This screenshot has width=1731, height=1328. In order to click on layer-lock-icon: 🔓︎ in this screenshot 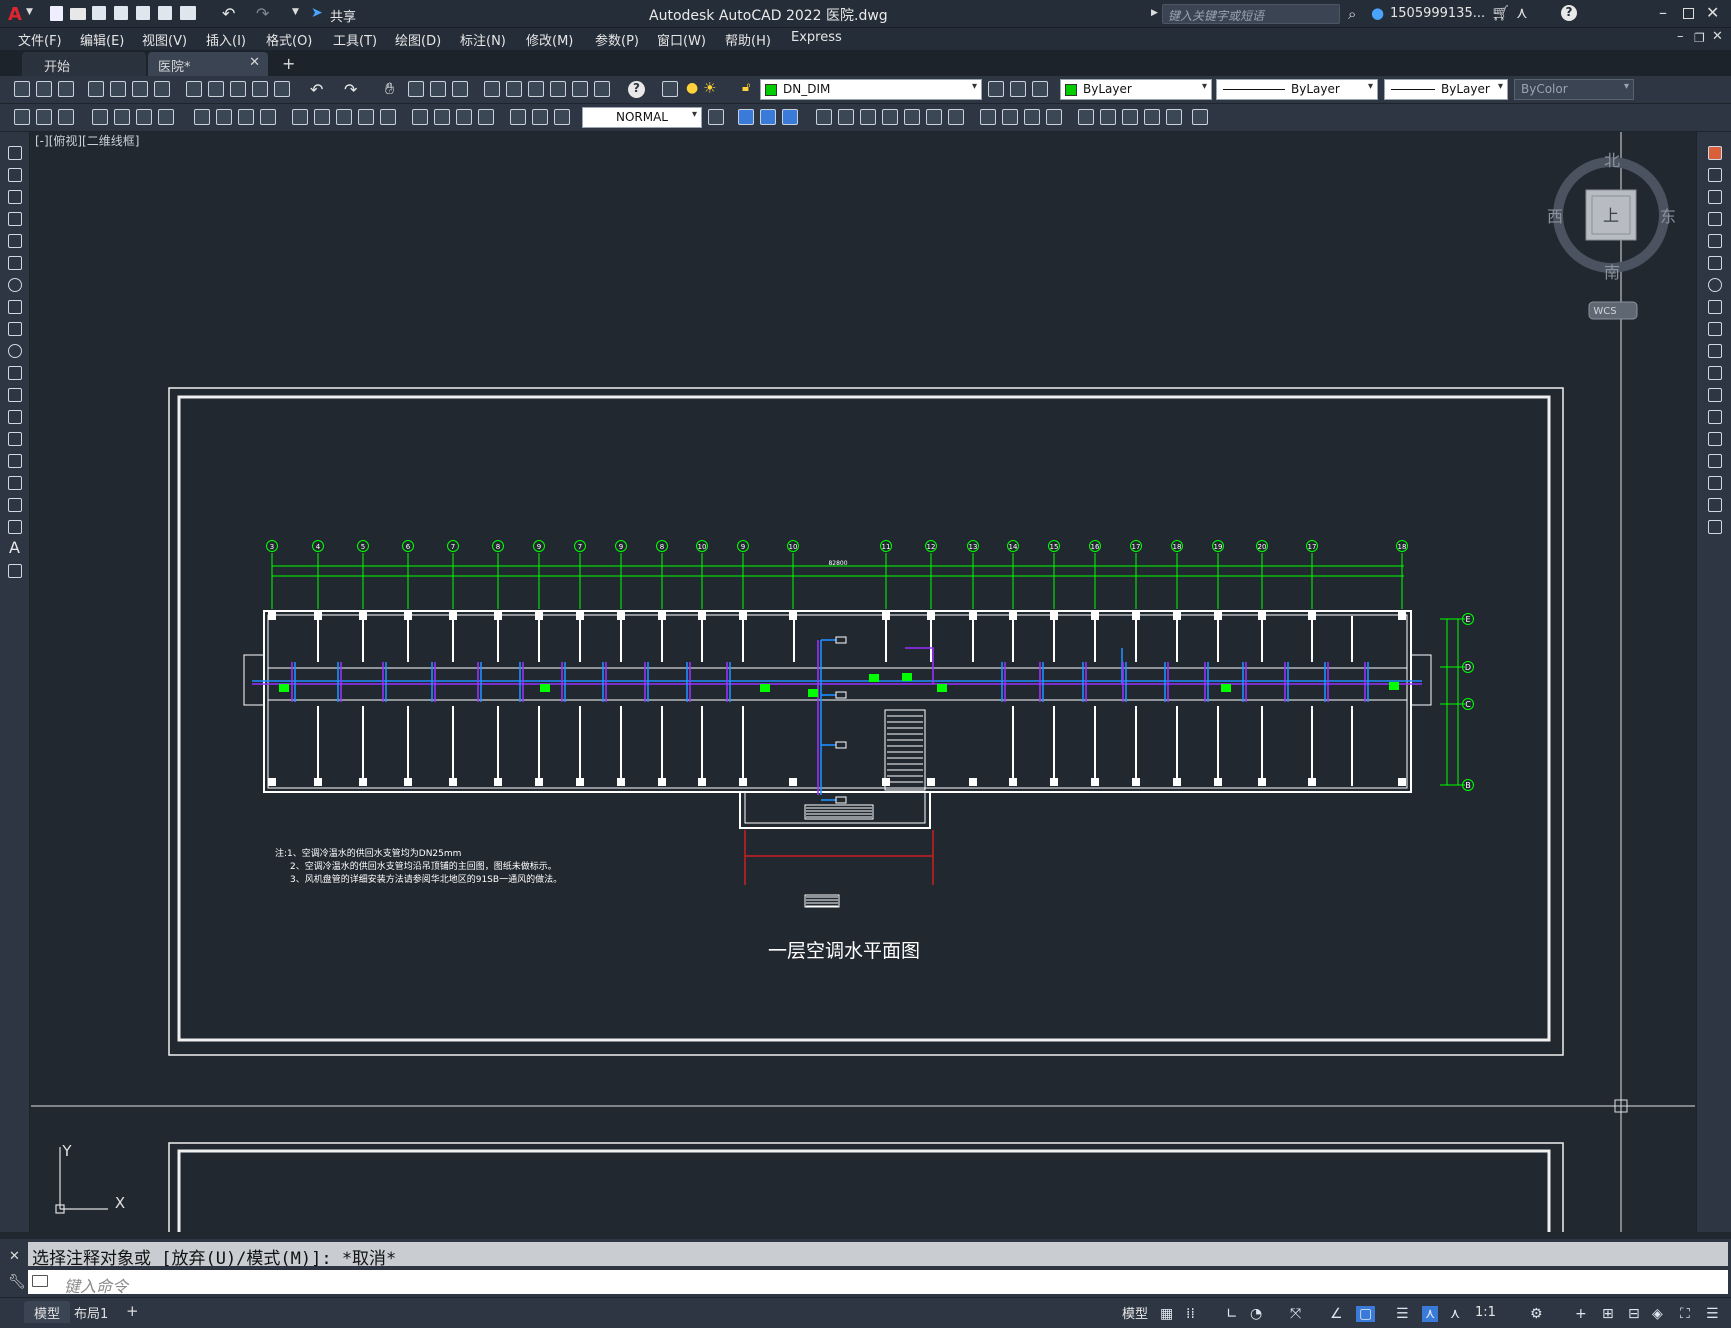, I will do `click(746, 87)`.